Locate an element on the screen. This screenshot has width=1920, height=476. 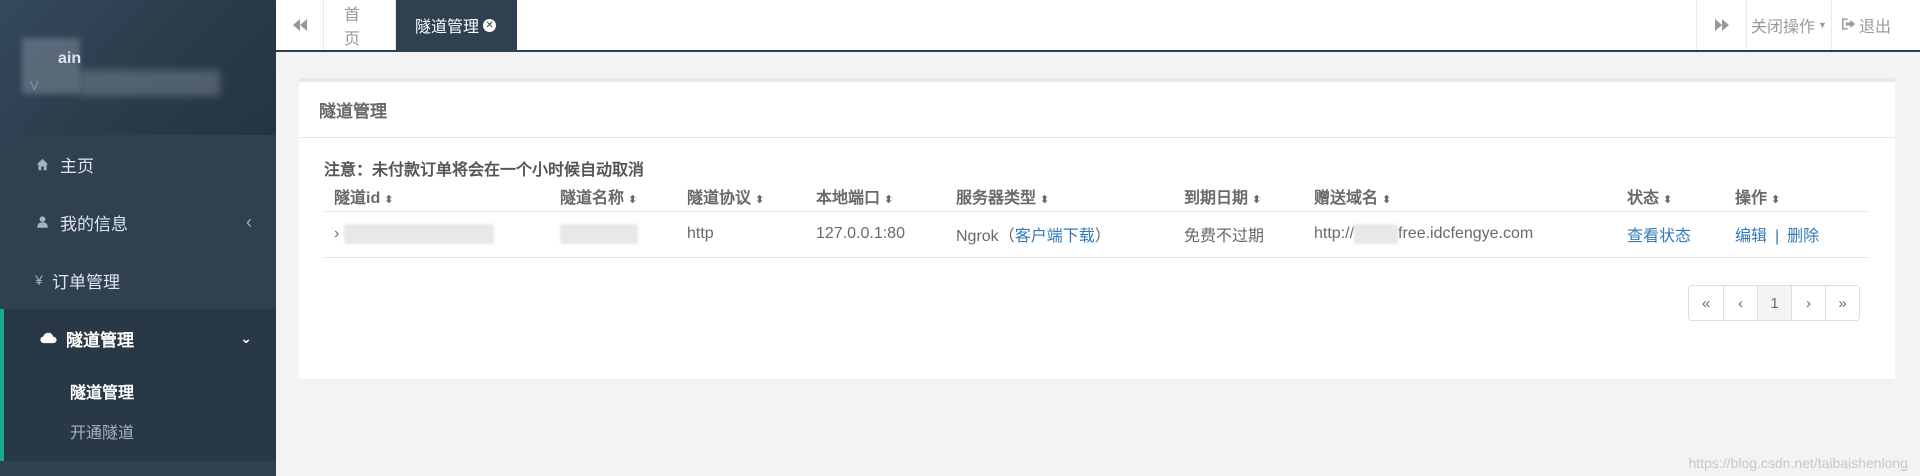
close-tab-icon: ✕ is located at coordinates (490, 25).